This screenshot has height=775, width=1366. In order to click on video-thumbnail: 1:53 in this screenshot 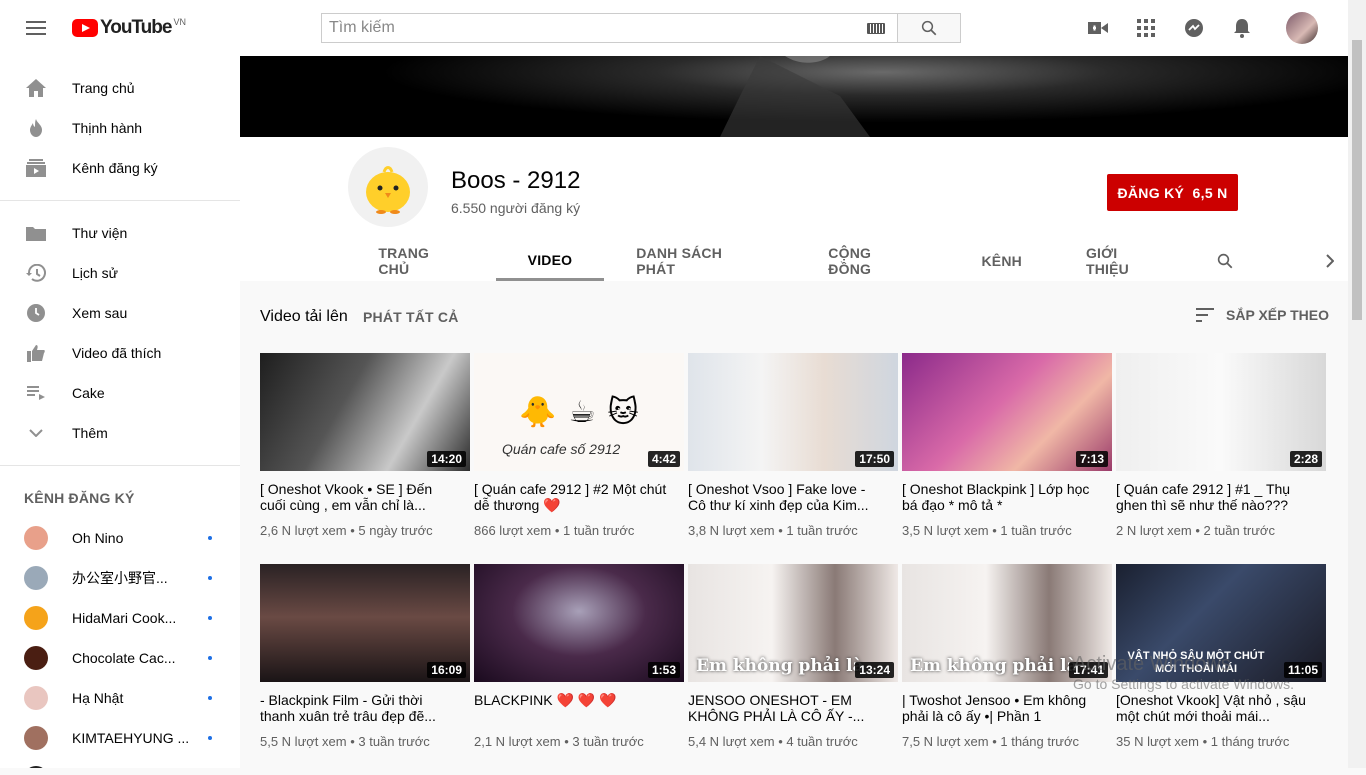, I will do `click(579, 623)`.